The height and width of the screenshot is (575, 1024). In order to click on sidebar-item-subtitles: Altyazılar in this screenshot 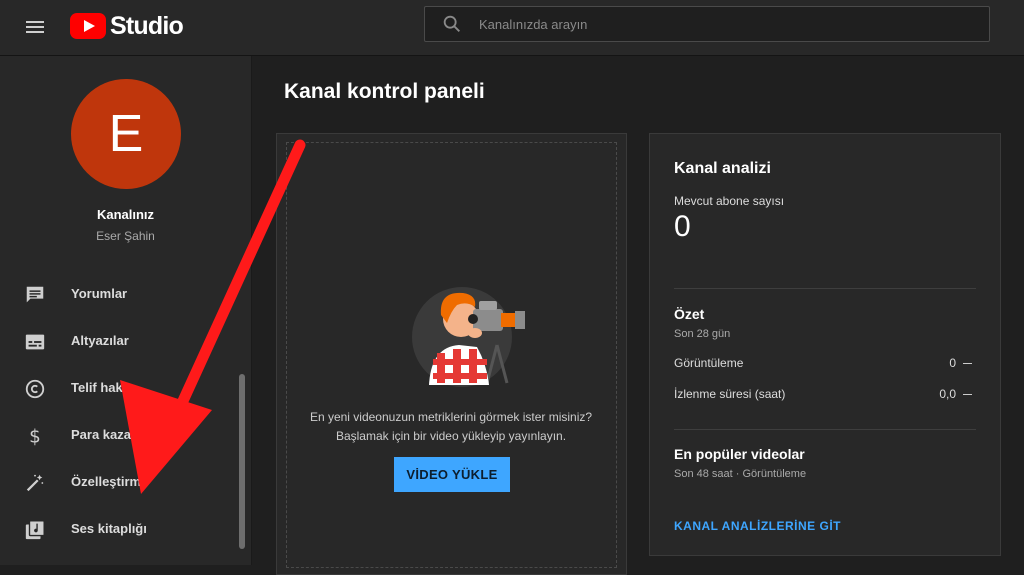, I will do `click(120, 341)`.